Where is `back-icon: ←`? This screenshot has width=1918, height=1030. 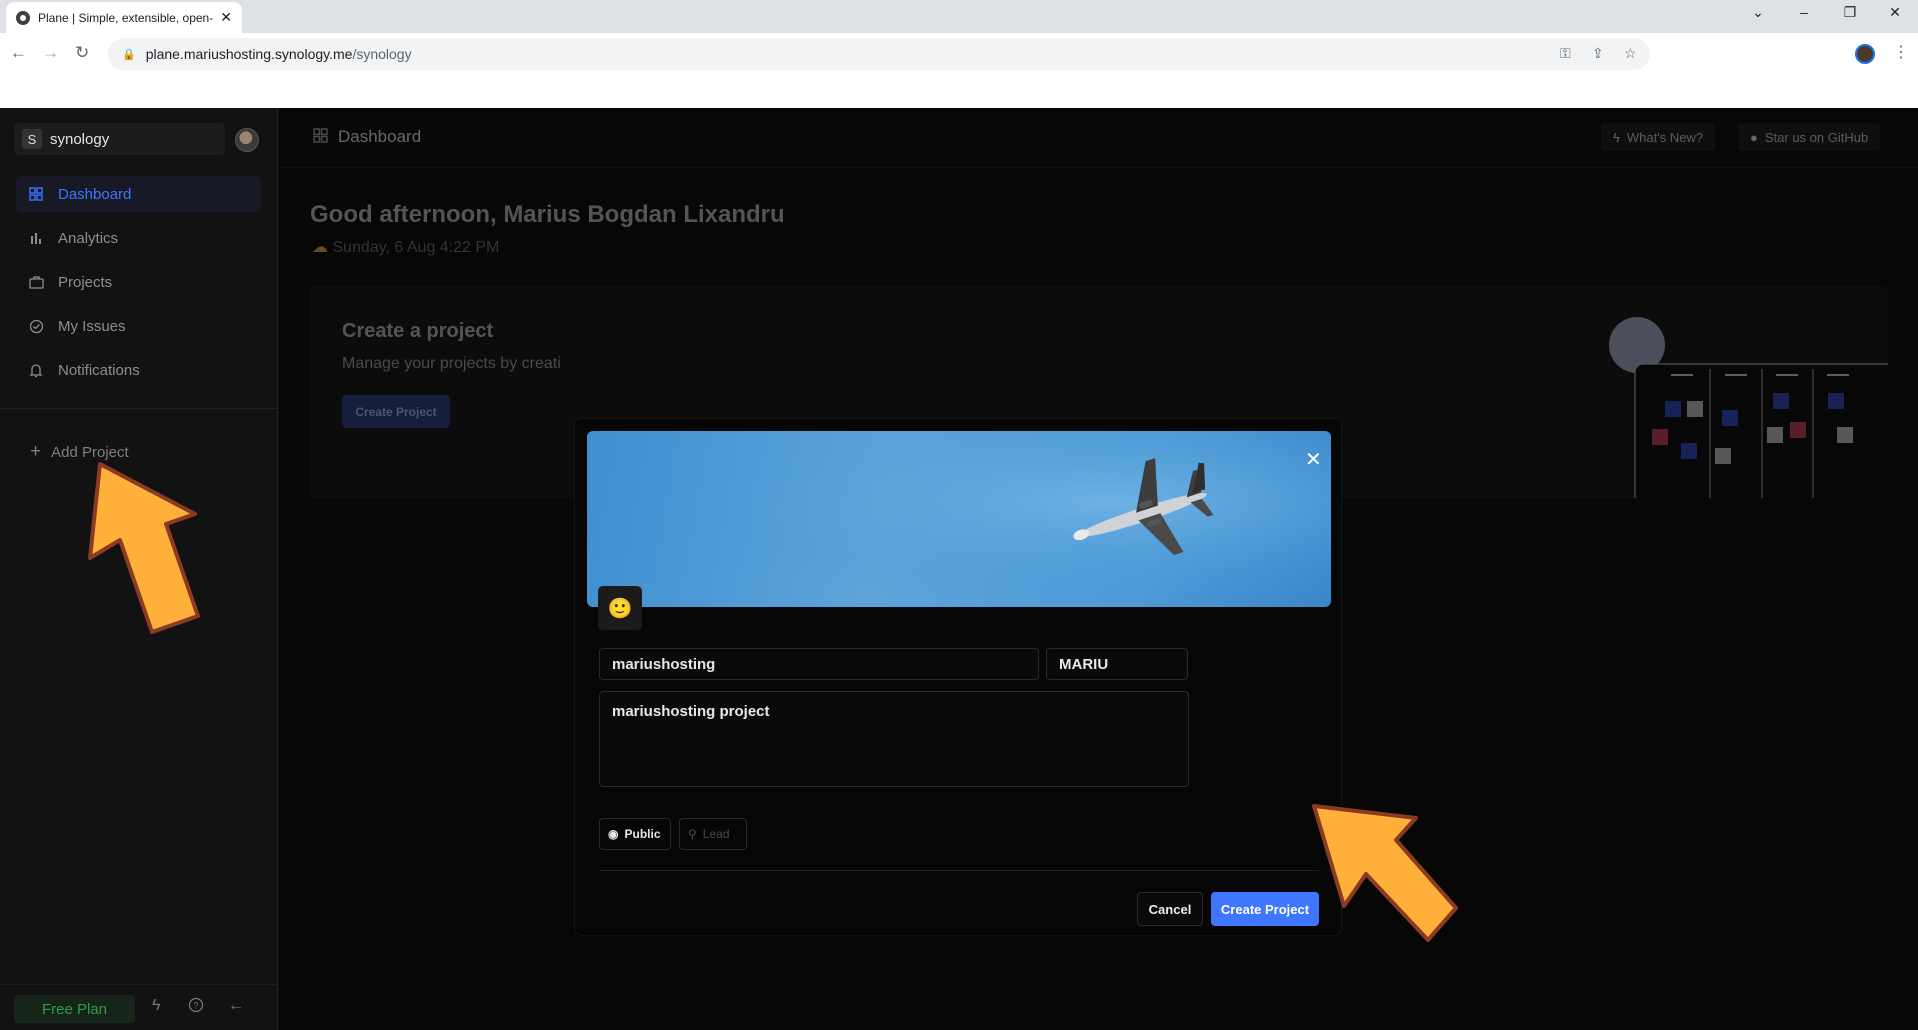 back-icon: ← is located at coordinates (18, 53).